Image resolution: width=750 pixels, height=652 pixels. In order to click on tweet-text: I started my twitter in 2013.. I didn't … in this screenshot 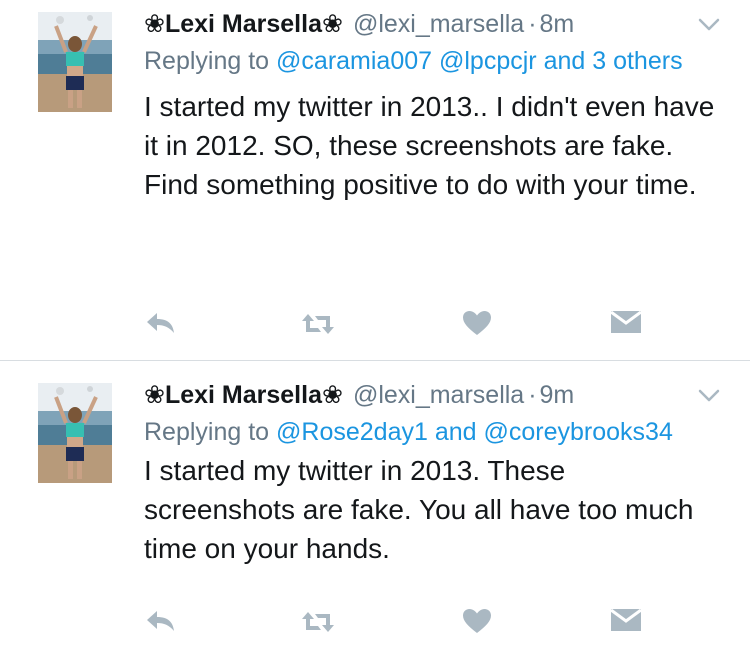, I will do `click(429, 145)`.